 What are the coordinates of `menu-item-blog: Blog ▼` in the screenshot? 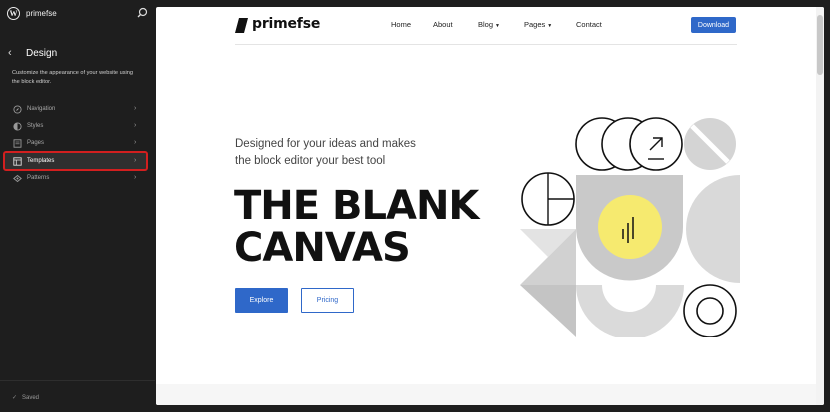 It's located at (489, 24).